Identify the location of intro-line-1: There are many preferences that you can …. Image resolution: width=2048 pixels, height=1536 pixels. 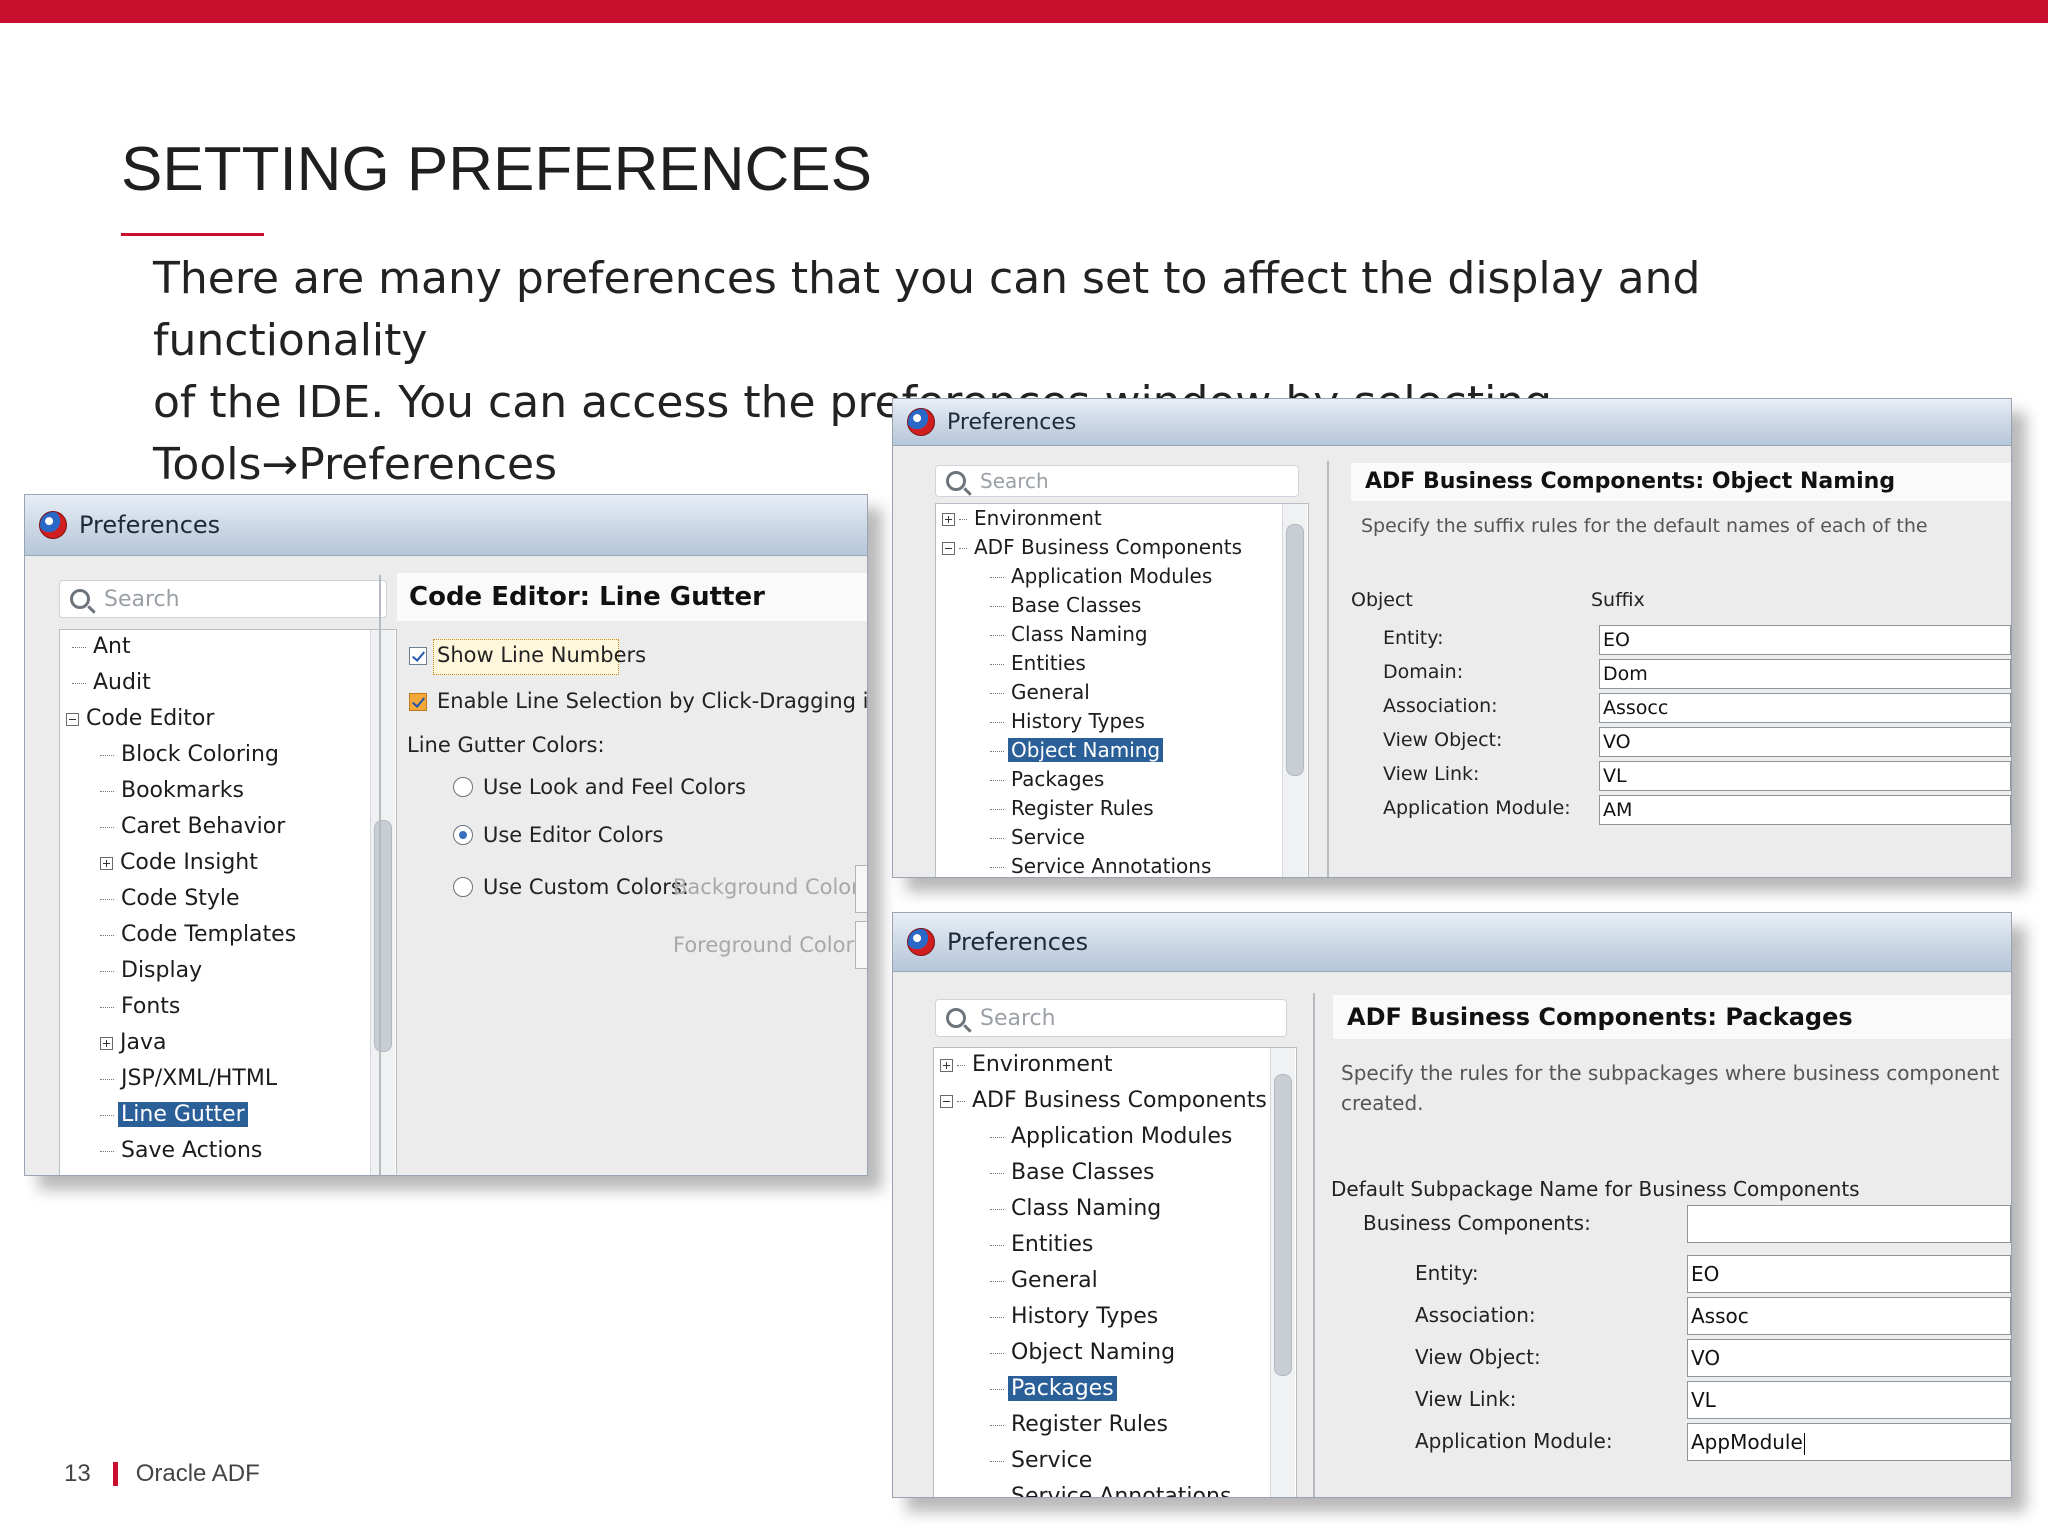
(927, 309).